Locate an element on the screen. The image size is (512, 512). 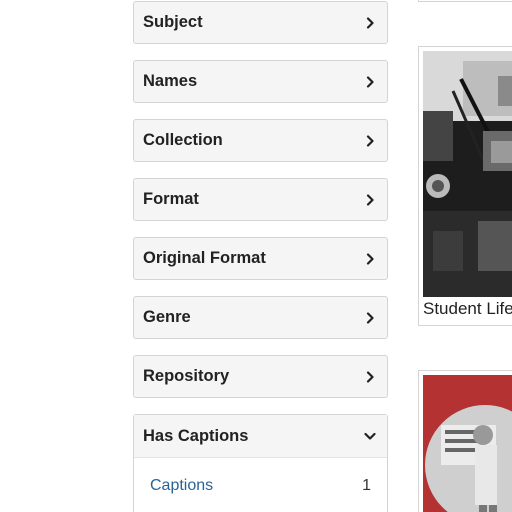
facet-label: Collection is located at coordinates (183, 140).